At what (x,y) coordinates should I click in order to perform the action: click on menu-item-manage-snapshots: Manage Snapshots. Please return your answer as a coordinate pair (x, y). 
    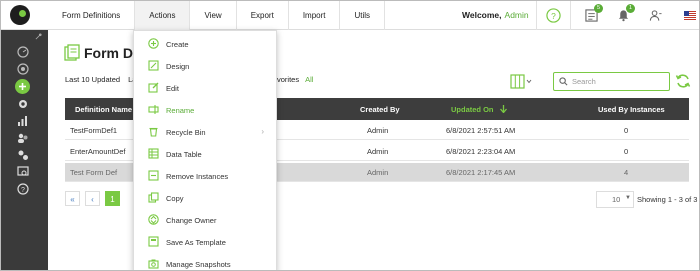
    Looking at the image, I should click on (206, 261).